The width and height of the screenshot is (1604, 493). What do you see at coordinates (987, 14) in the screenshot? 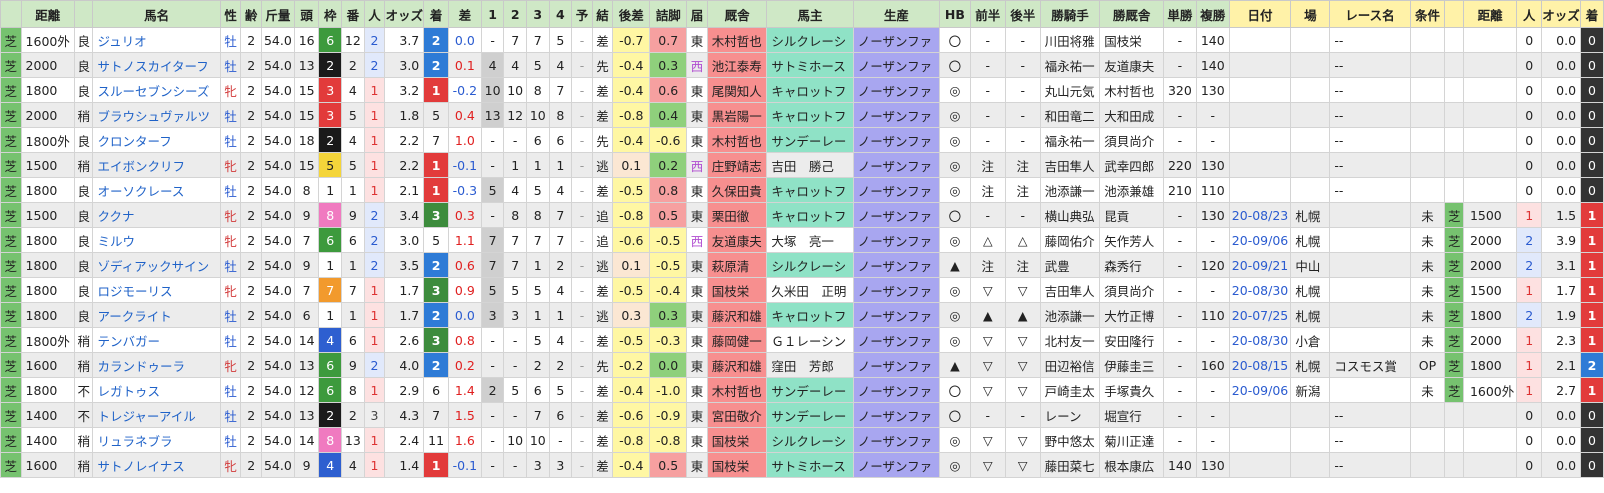
I see `header-cell: 前半` at bounding box center [987, 14].